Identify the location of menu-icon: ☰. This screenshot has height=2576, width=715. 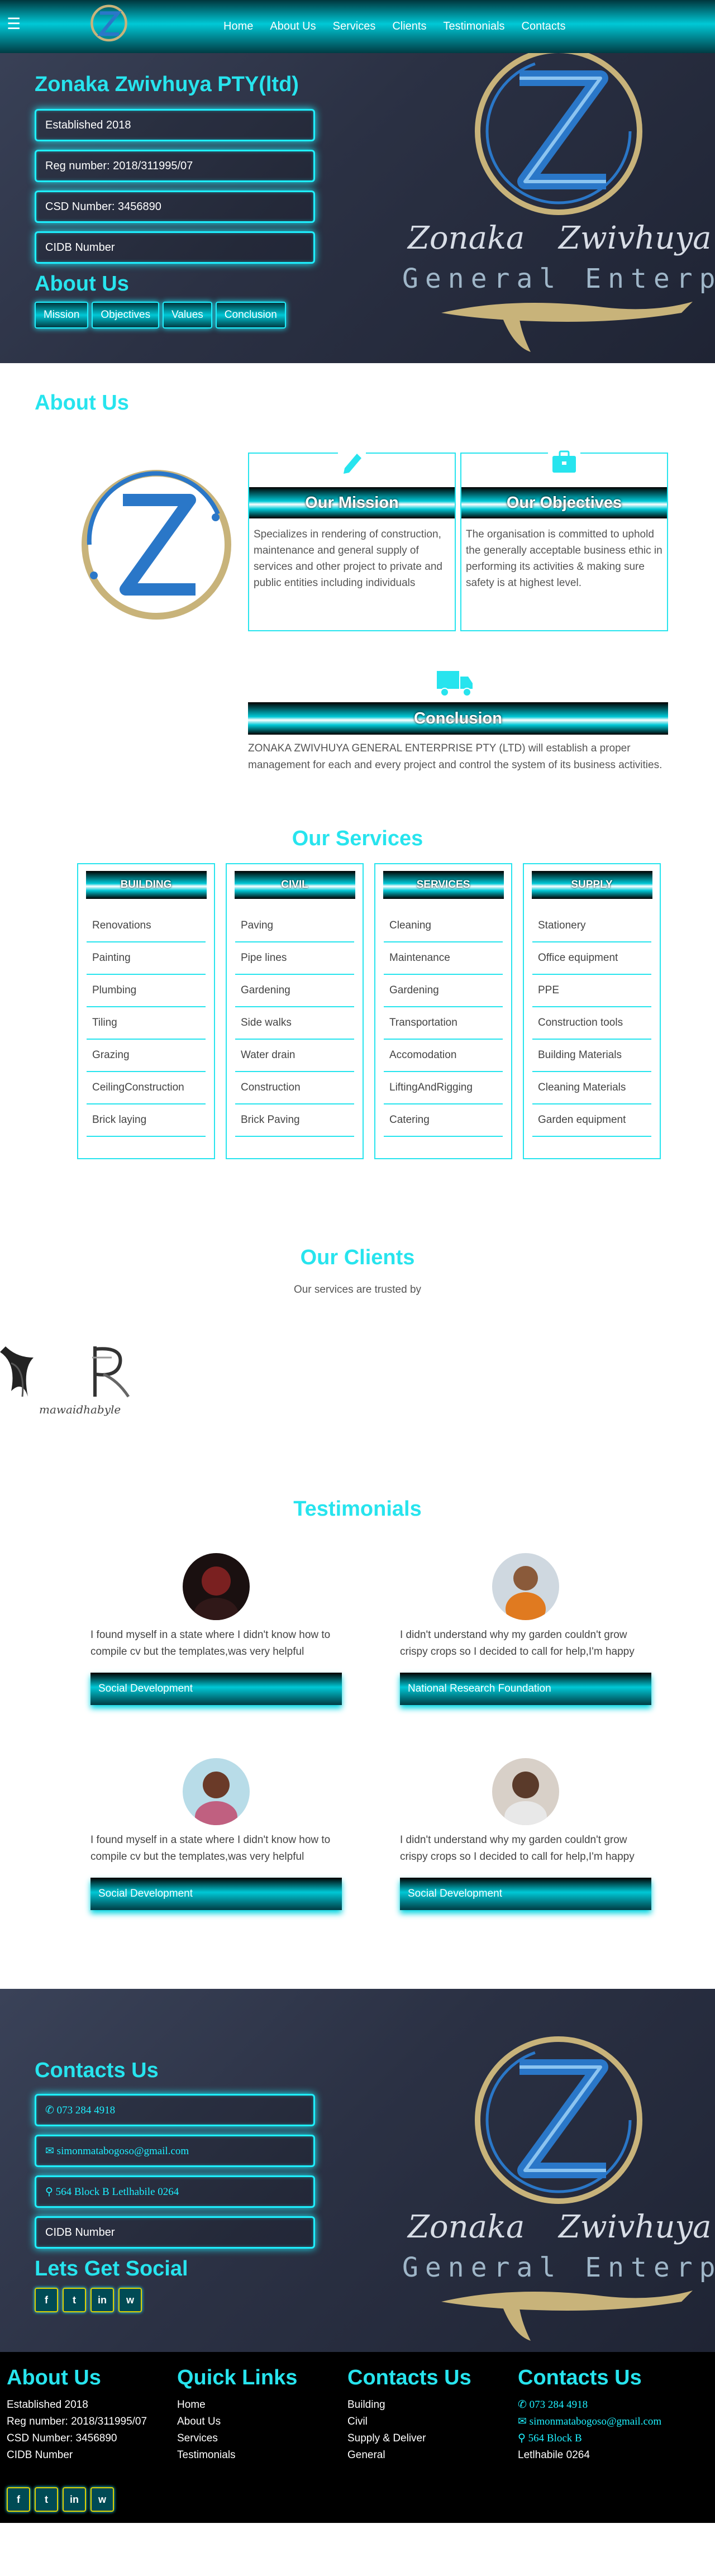
(14, 24).